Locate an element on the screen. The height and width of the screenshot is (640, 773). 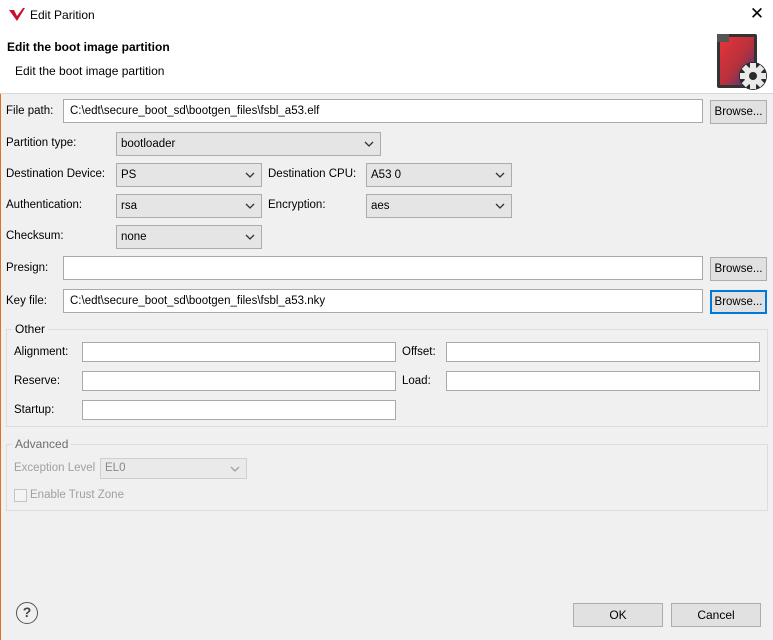
offset-input is located at coordinates (603, 352).